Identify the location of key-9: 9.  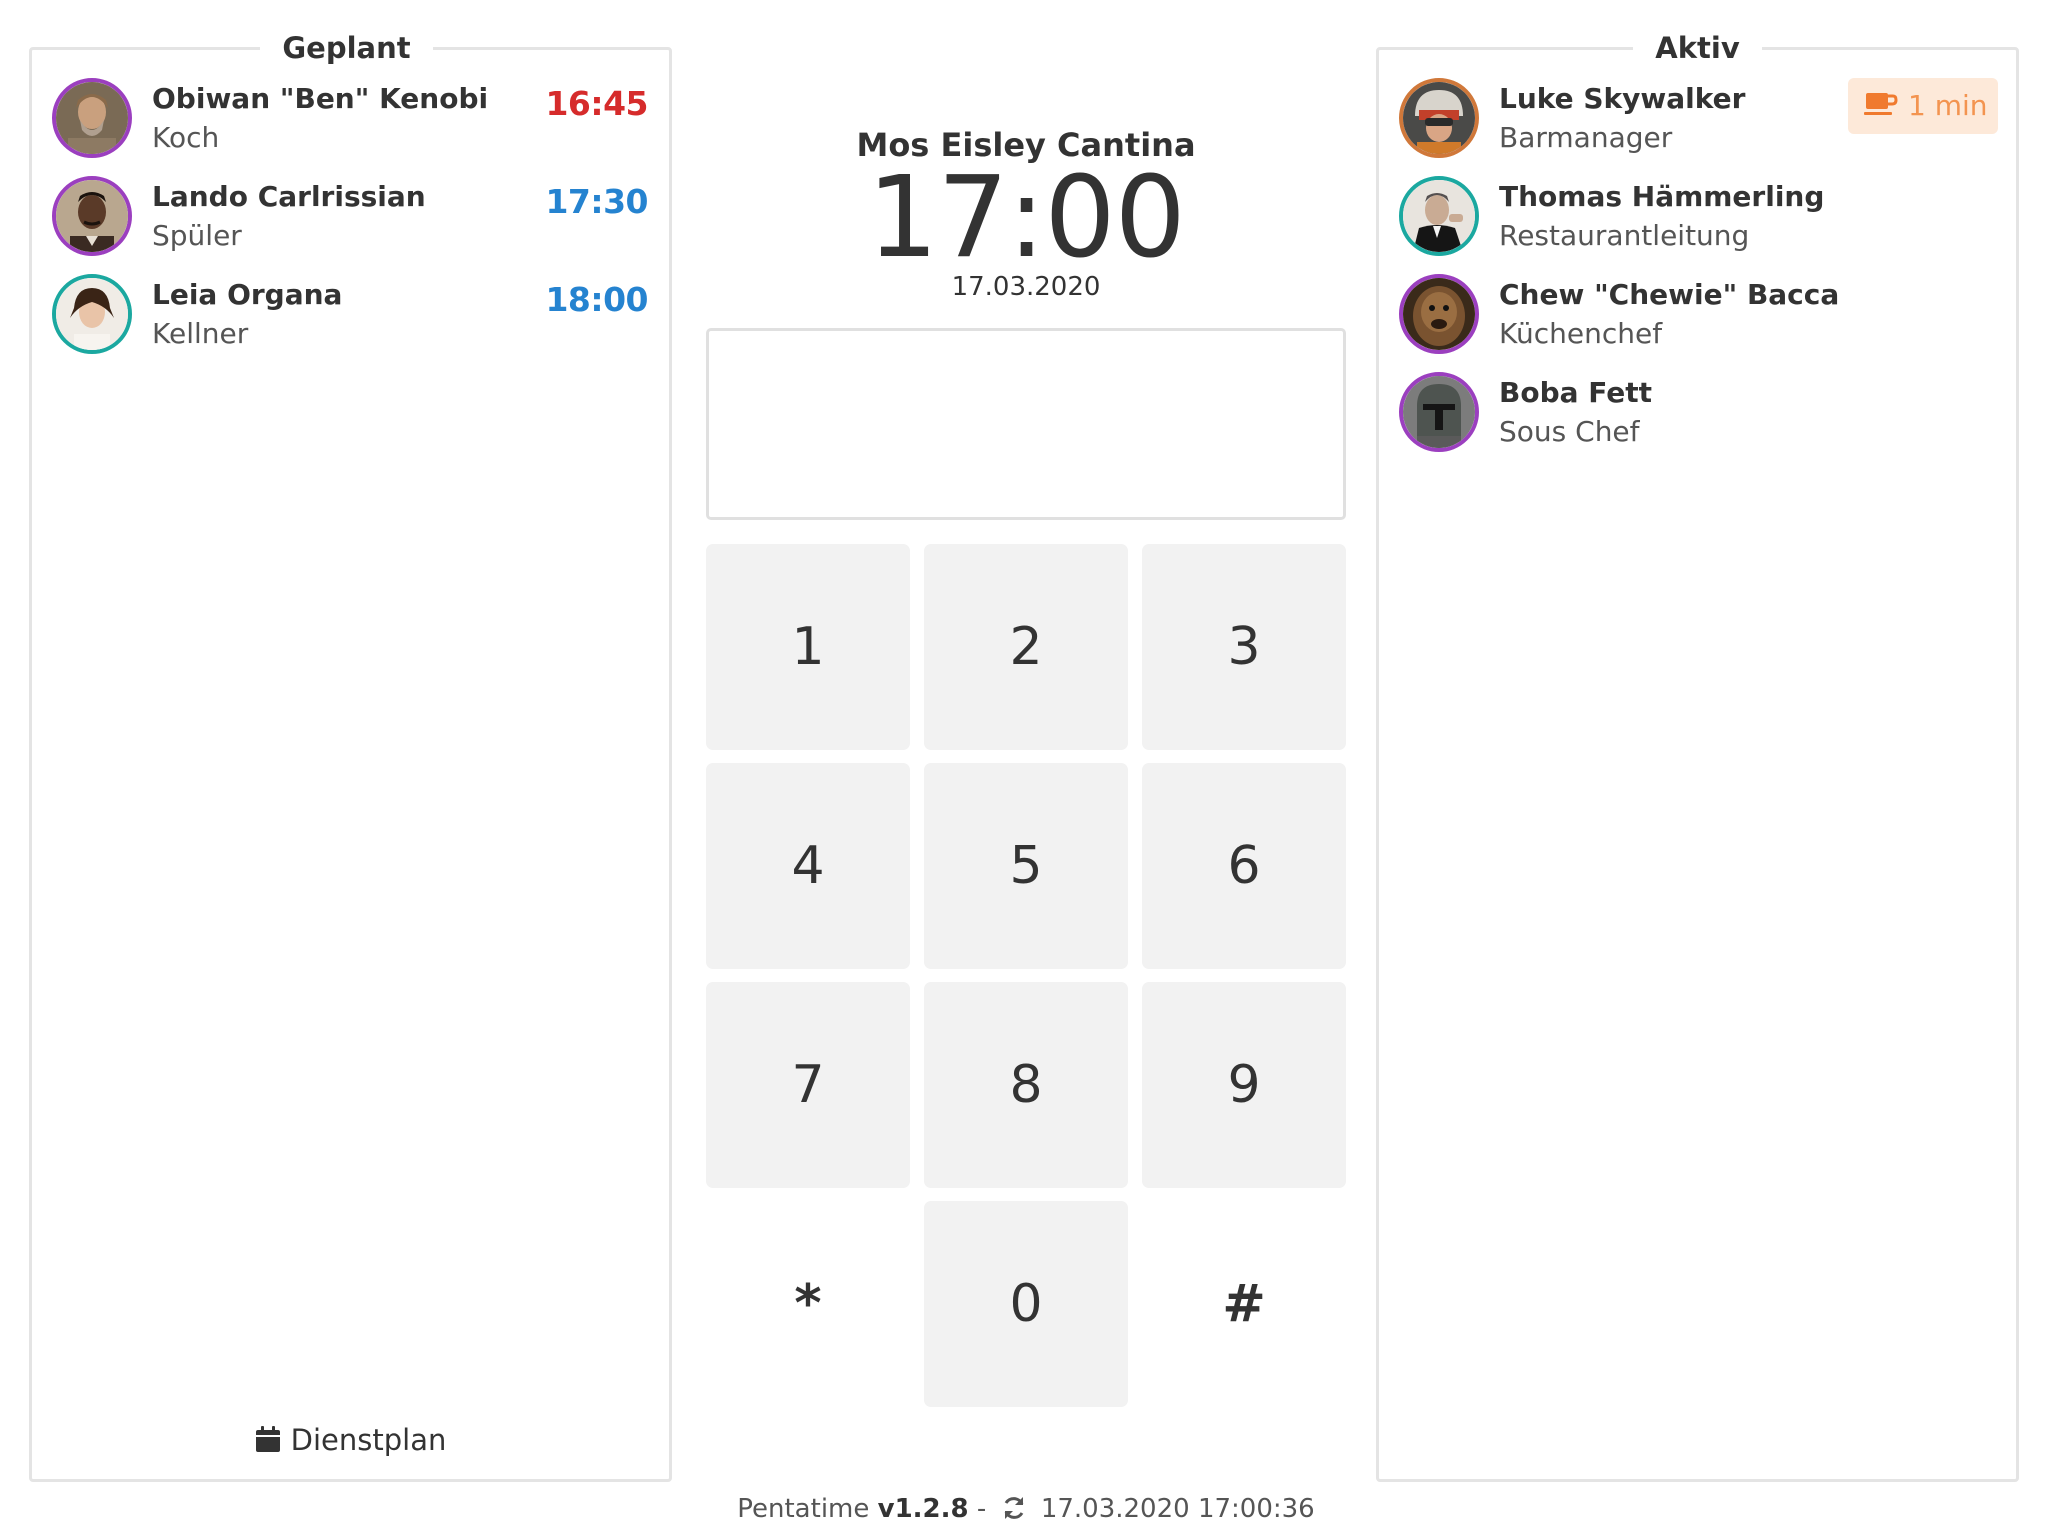
(1244, 1085).